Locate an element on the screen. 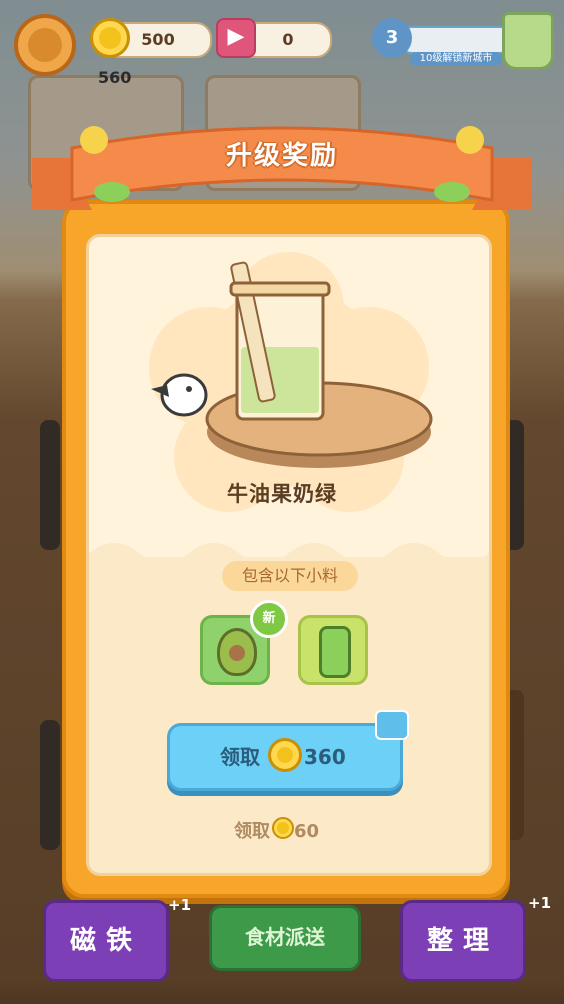  ingredients-label: 包含以下小料 is located at coordinates (290, 576).